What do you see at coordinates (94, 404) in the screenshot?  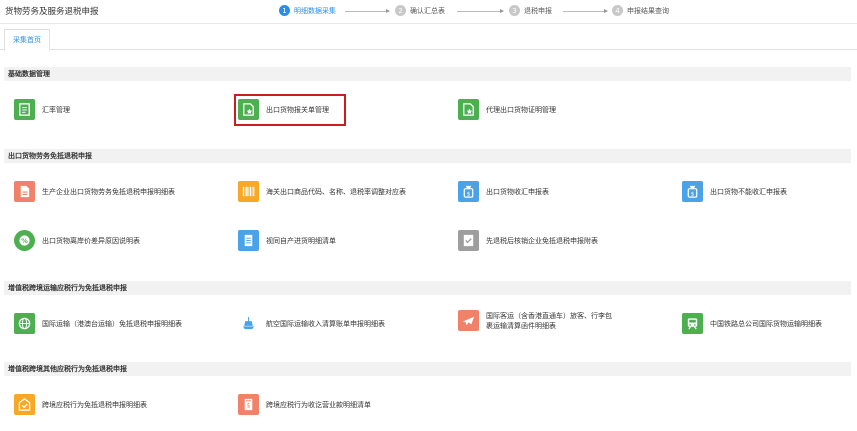 I see `item-label: 跨境应税行为免抵退税申报明细表` at bounding box center [94, 404].